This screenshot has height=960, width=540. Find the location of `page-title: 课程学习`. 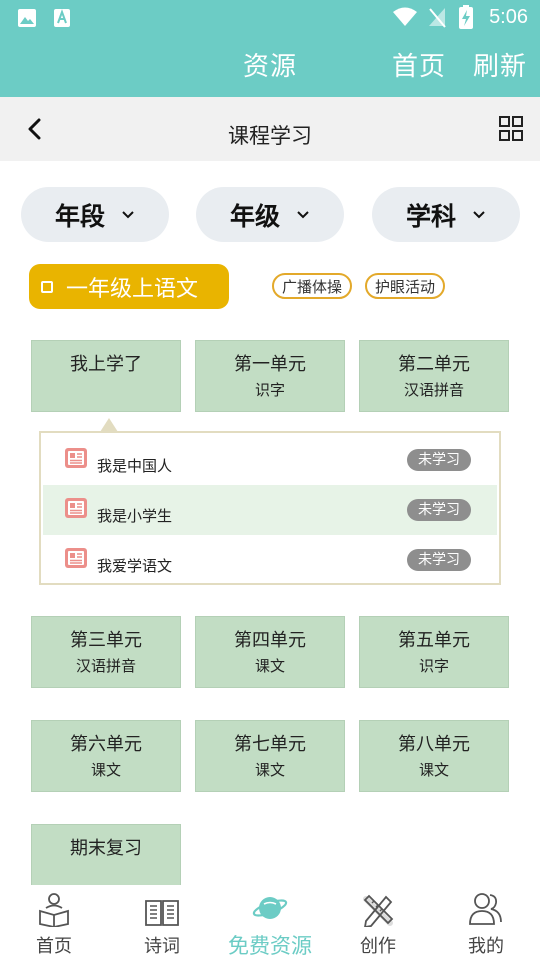

page-title: 课程学习 is located at coordinates (270, 136).